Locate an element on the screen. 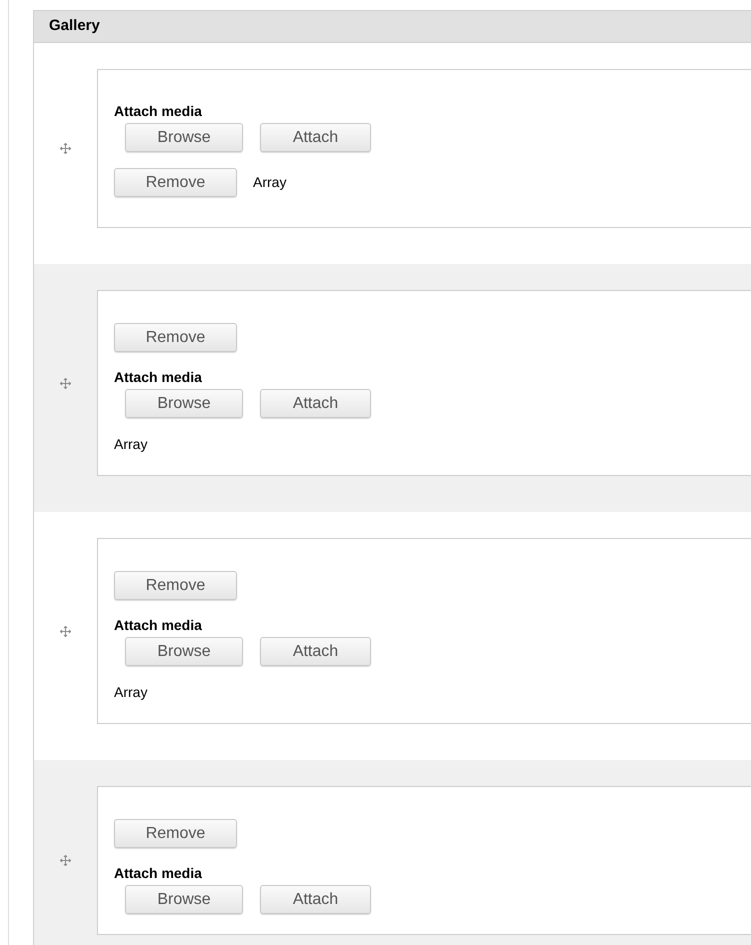  table-title: Gallery is located at coordinates (74, 26).